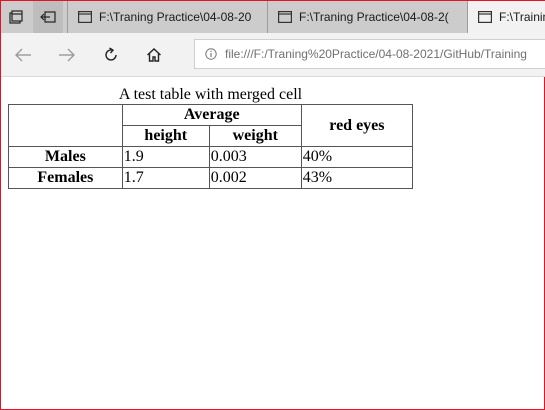 Image resolution: width=545 pixels, height=410 pixels. What do you see at coordinates (65, 157) in the screenshot?
I see `row-label: Males` at bounding box center [65, 157].